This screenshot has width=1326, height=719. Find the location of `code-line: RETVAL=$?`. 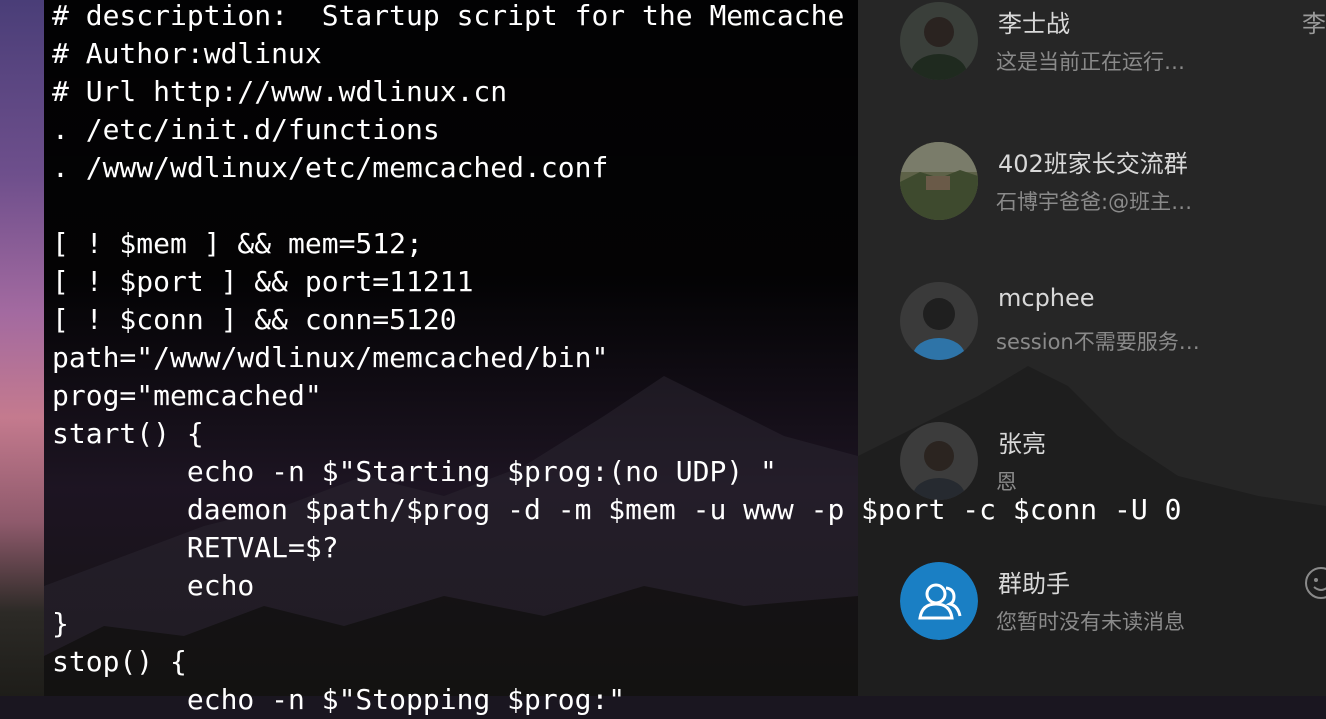

code-line: RETVAL=$? is located at coordinates (195, 547).